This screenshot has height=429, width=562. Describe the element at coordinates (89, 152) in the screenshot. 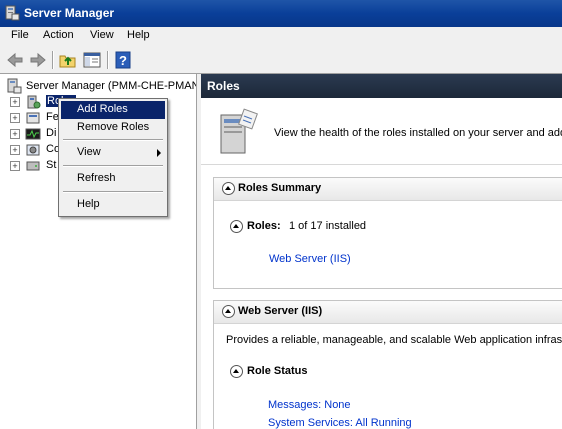

I see `menu-item-label: View` at that location.